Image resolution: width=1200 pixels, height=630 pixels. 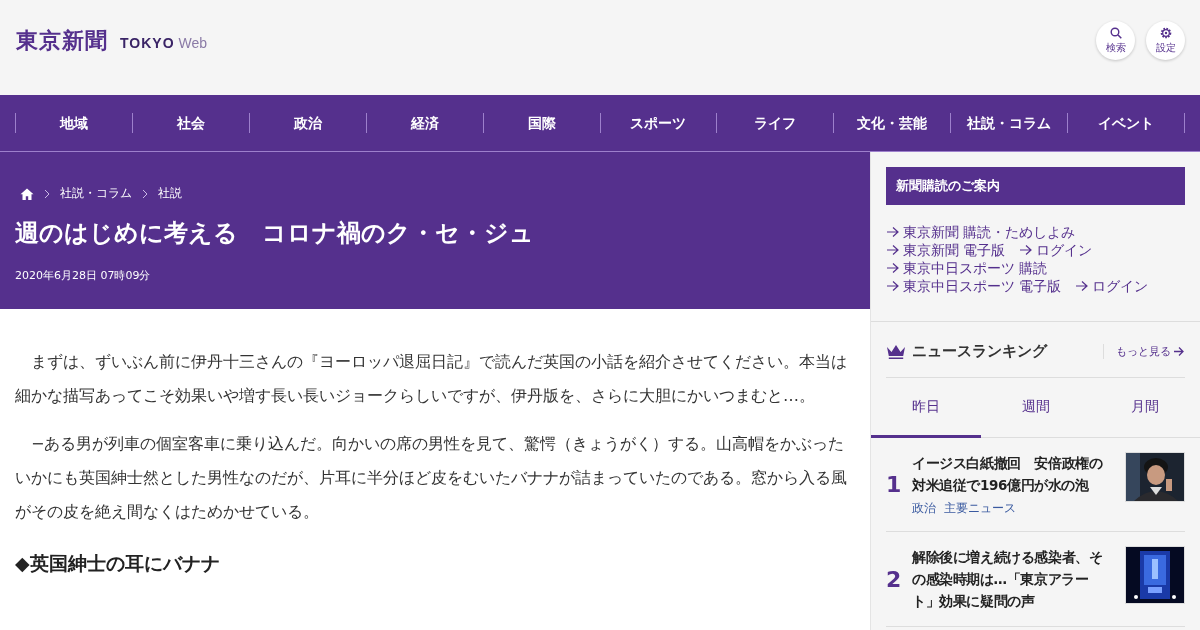 I want to click on article-link: 解除後に増え続ける感染者、その感染時期は…「東京アラート」効果に疑問の声, so click(x=1013, y=579).